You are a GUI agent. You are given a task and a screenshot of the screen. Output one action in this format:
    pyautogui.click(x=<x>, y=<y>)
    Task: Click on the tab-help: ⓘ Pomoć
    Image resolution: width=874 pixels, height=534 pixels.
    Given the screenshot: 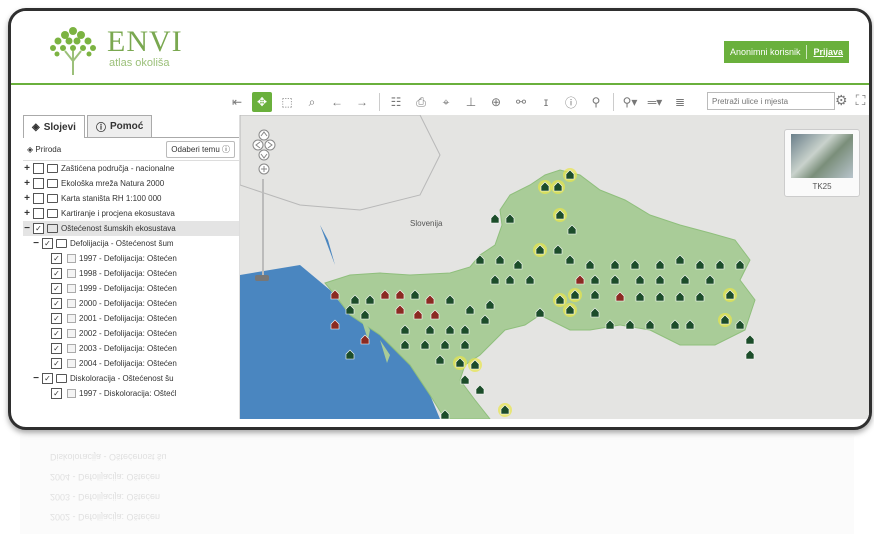 What is the action you would take?
    pyautogui.click(x=119, y=126)
    